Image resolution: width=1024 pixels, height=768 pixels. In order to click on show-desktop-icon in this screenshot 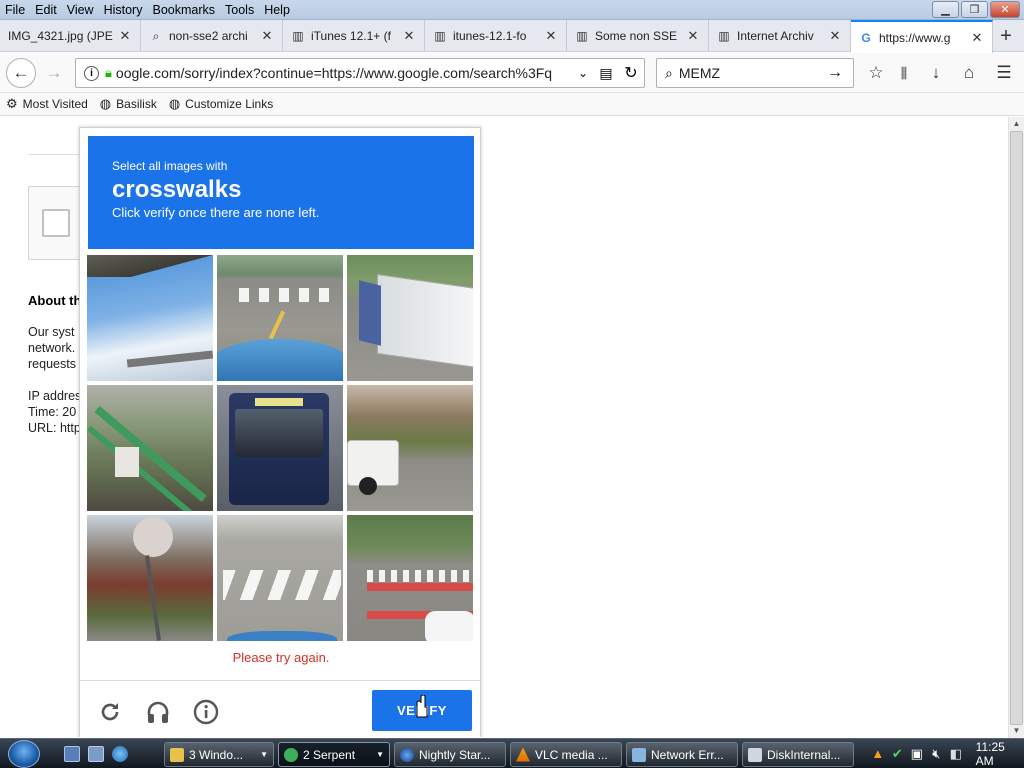, I will do `click(72, 754)`.